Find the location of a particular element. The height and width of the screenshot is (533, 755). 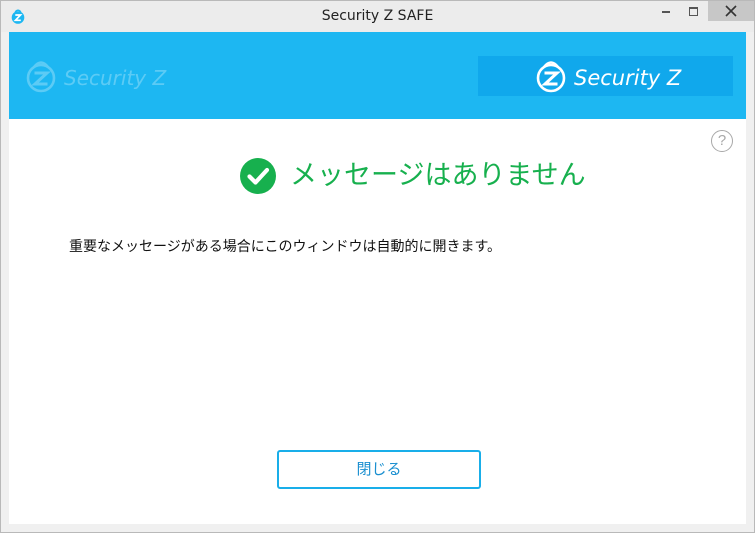

help-icon: ? is located at coordinates (722, 141).